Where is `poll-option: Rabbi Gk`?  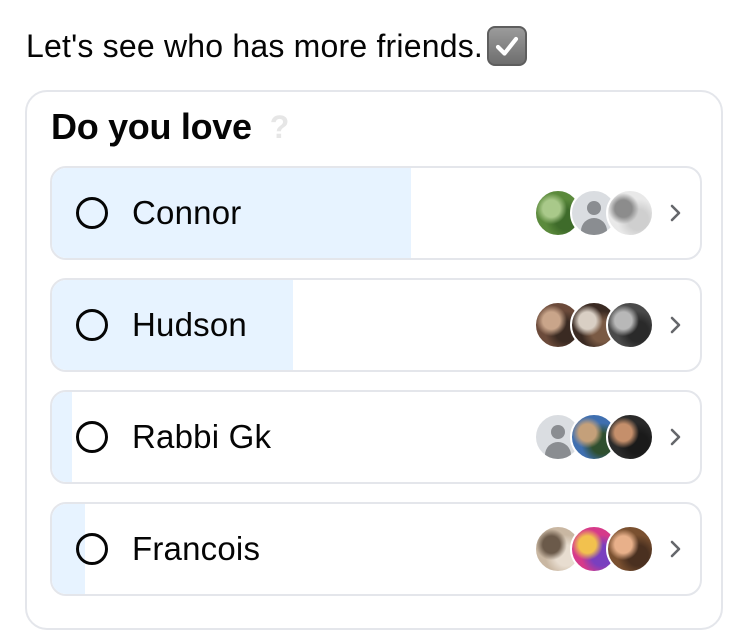
poll-option: Rabbi Gk is located at coordinates (376, 437).